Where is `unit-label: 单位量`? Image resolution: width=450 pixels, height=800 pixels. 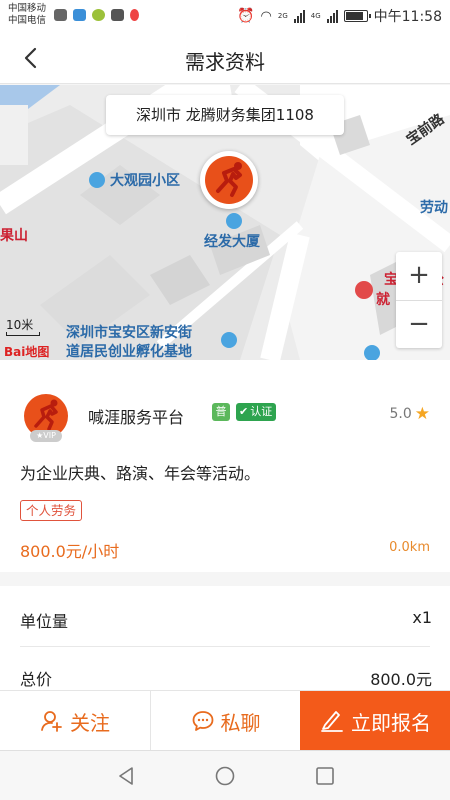 unit-label: 单位量 is located at coordinates (44, 621).